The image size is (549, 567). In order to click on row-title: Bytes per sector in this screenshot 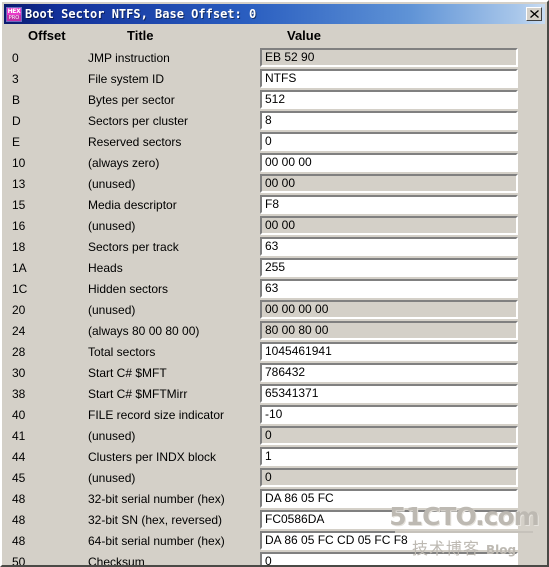, I will do `click(131, 100)`.